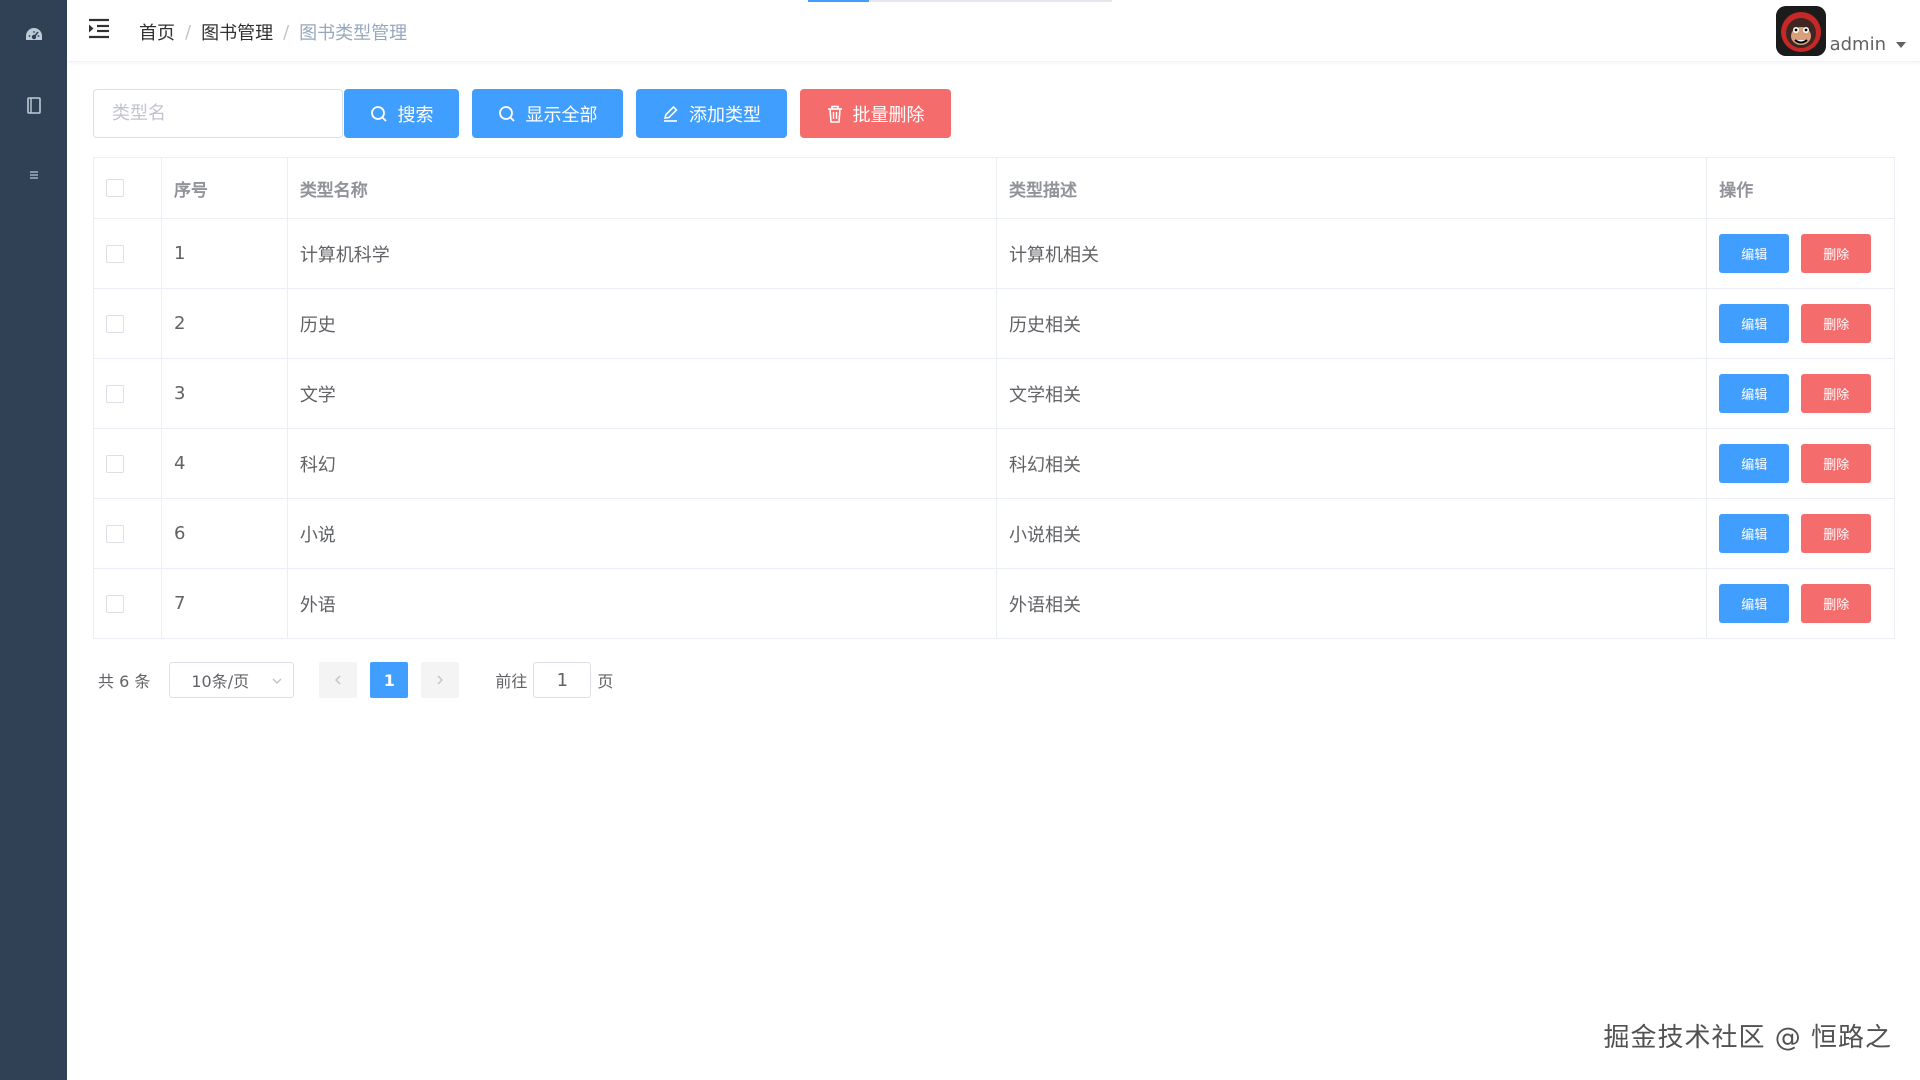  I want to click on row-type-name: 计算机科学, so click(643, 253).